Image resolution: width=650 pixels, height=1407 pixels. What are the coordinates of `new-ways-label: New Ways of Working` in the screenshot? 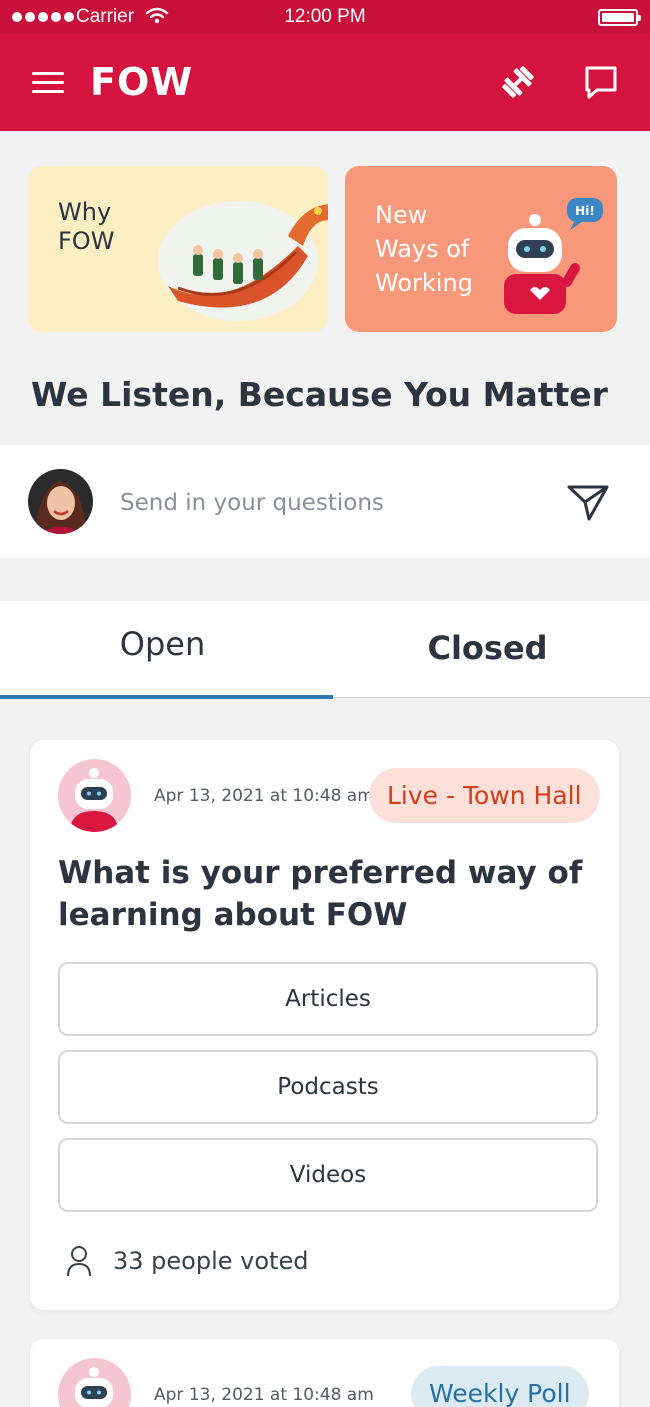 It's located at (424, 249).